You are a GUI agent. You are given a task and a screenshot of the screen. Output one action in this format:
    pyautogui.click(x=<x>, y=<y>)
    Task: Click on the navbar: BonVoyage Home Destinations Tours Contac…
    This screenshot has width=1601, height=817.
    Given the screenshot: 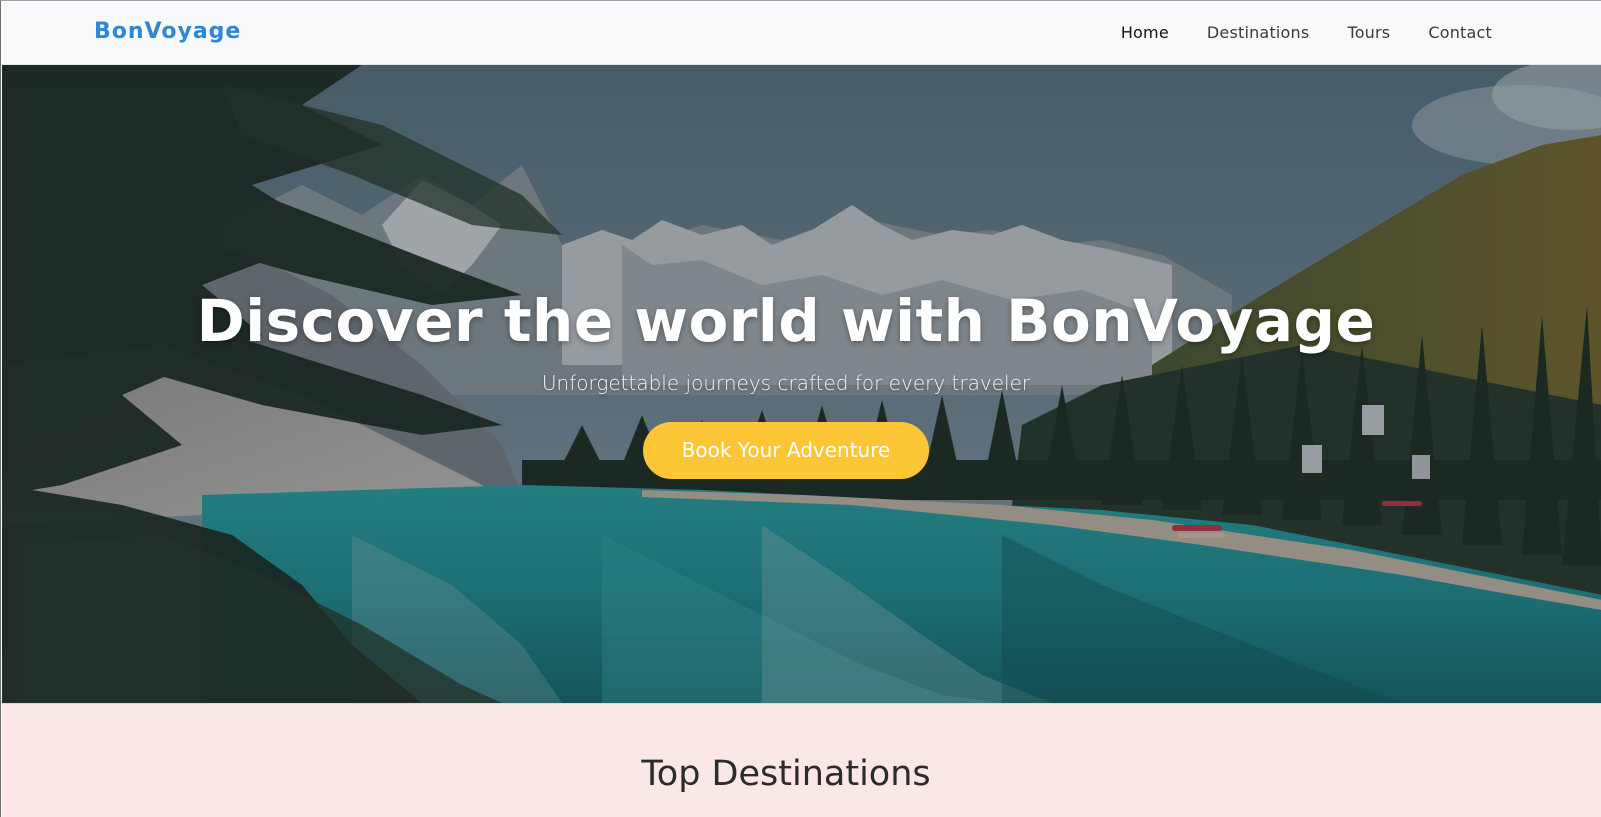 What is the action you would take?
    pyautogui.click(x=801, y=33)
    